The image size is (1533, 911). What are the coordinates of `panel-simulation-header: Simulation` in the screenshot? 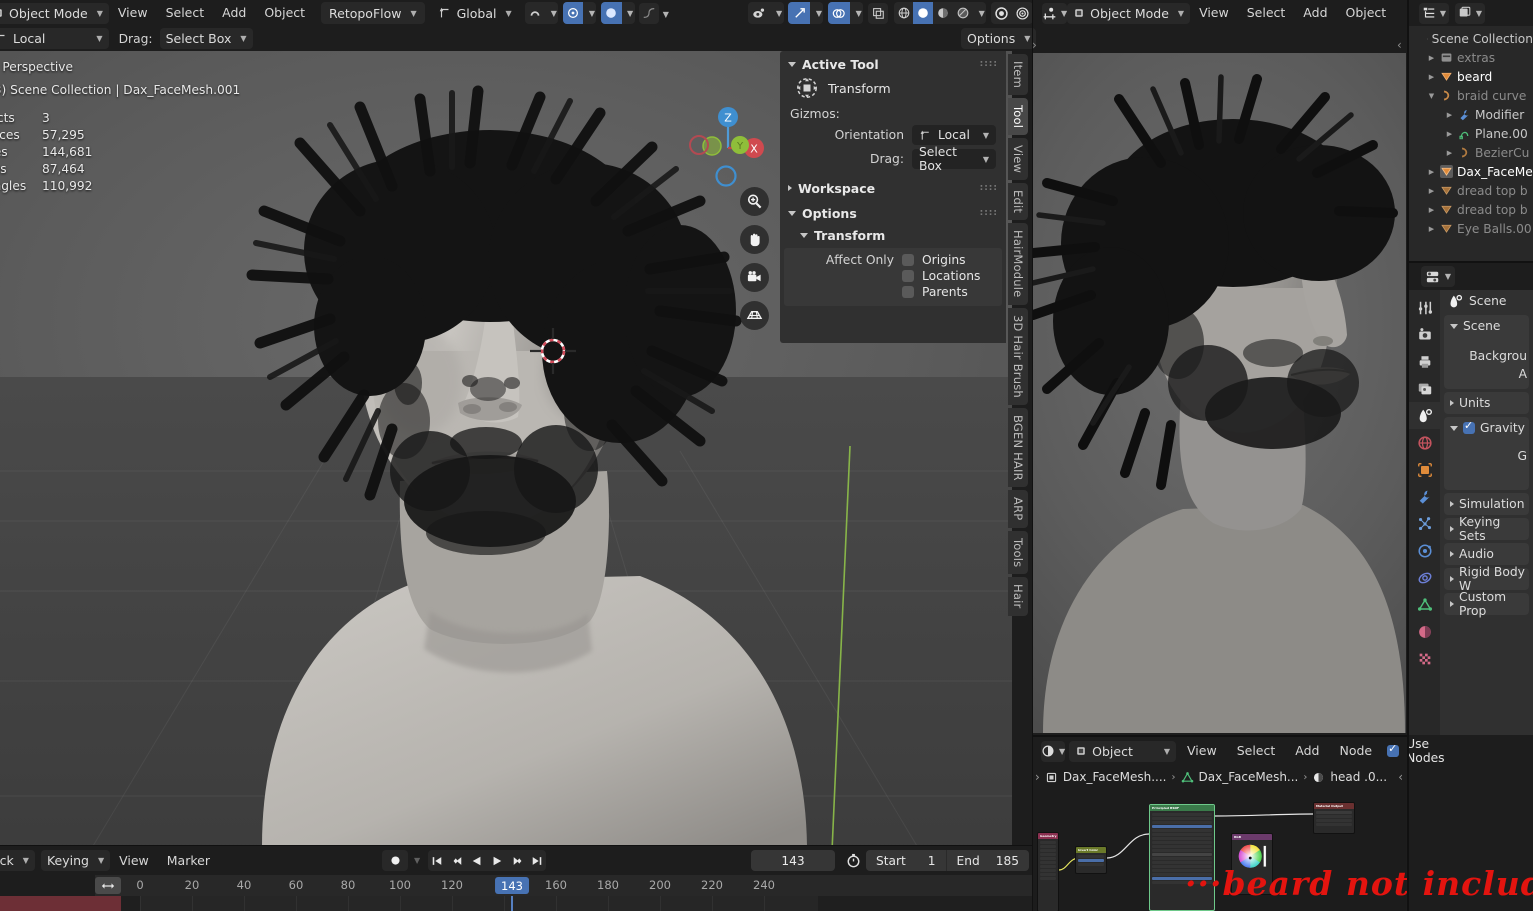 It's located at (1486, 504).